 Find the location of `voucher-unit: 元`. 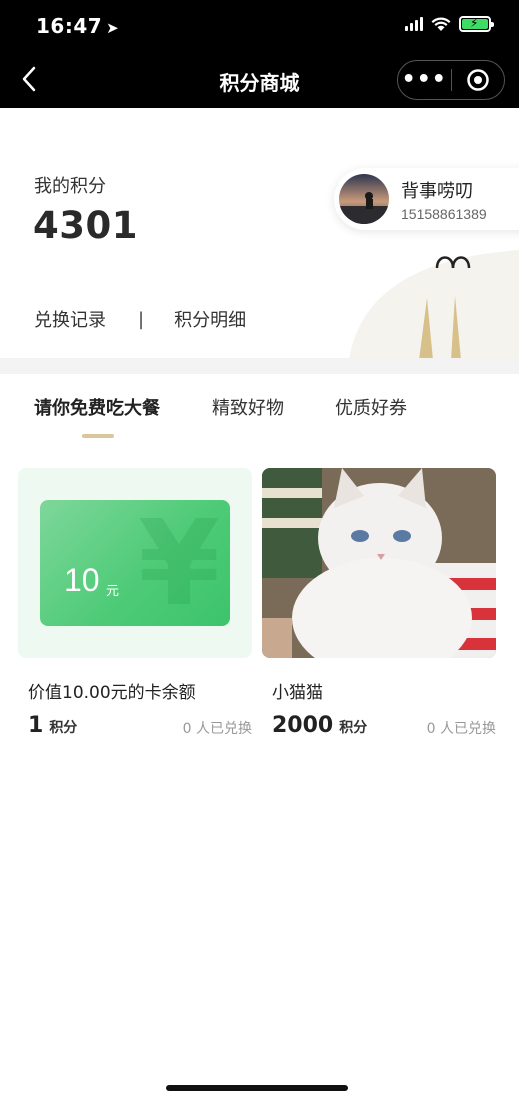

voucher-unit: 元 is located at coordinates (113, 591).